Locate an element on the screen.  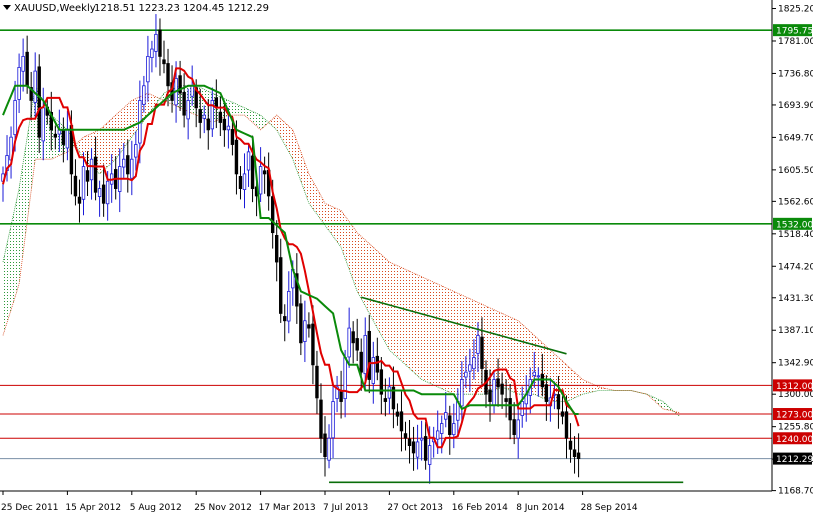
x-tick-label: 8 Jun 2014 is located at coordinates (540, 508).